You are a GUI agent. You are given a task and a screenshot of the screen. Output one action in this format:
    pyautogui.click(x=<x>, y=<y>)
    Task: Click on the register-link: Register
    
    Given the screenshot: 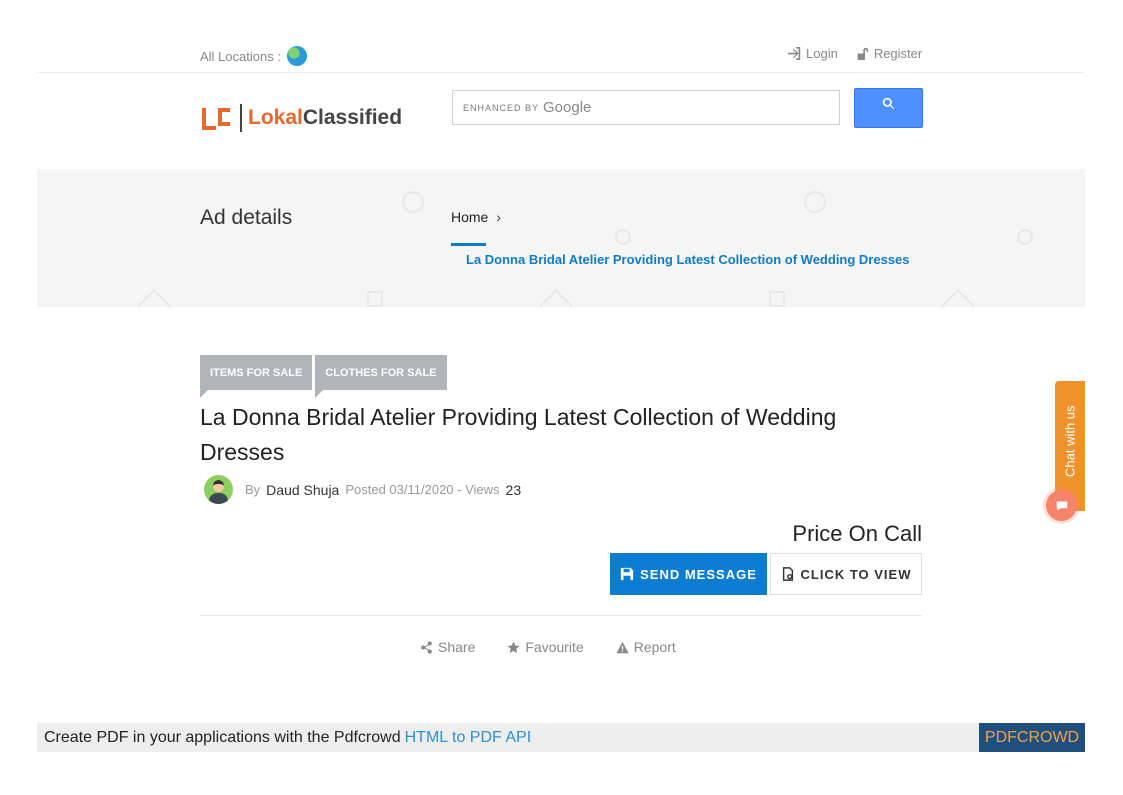 What is the action you would take?
    pyautogui.click(x=889, y=53)
    